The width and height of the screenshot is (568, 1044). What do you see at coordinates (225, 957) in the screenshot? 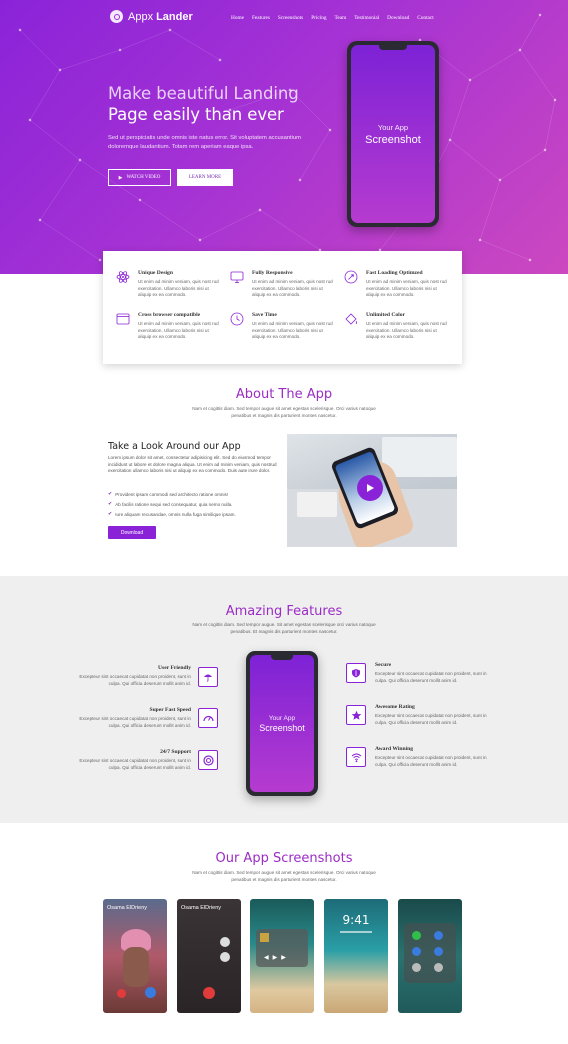
I see `message-icon` at bounding box center [225, 957].